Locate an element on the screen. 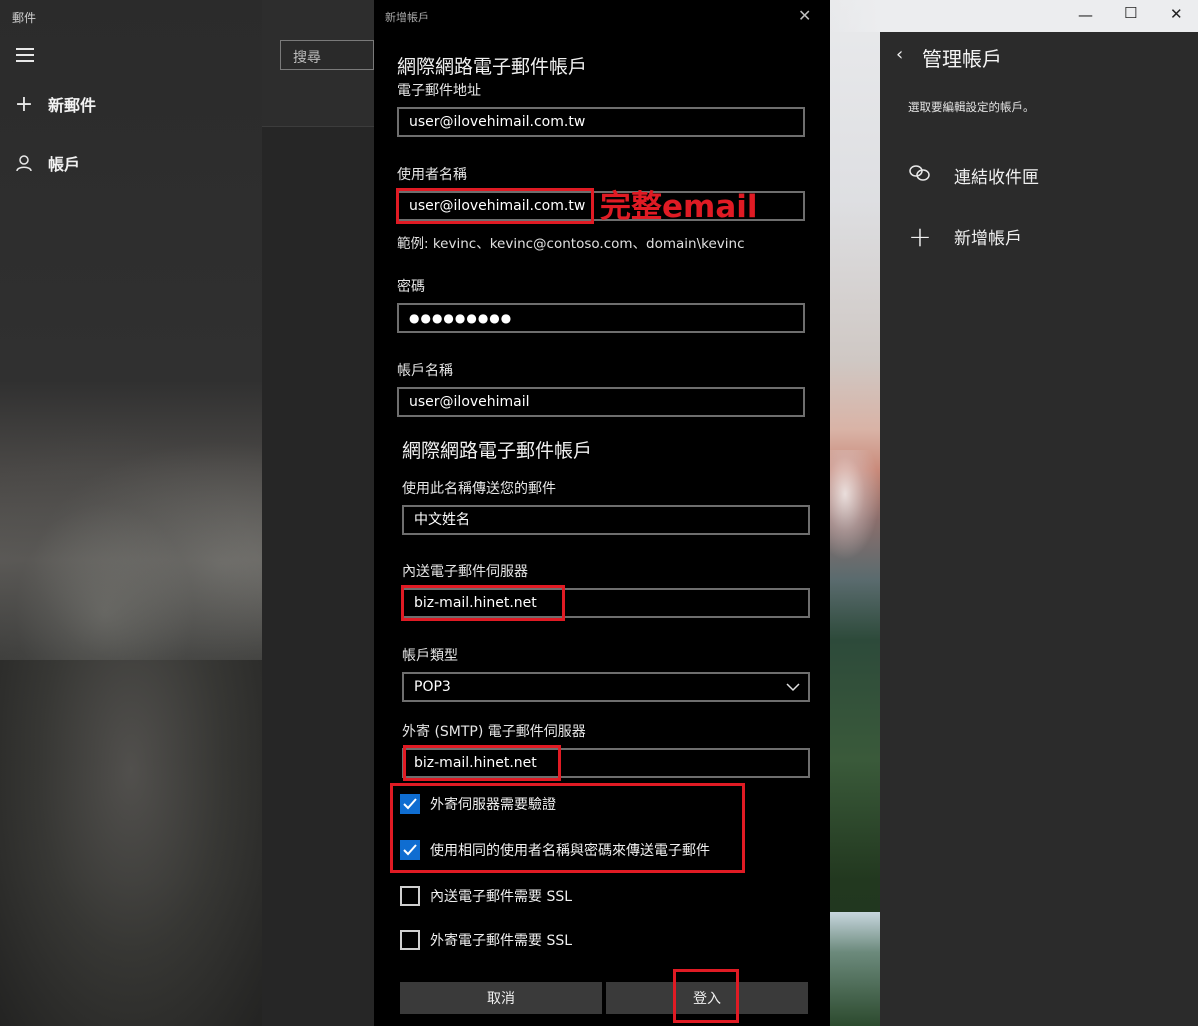 The height and width of the screenshot is (1026, 1198). accounts-label: 帳戶 is located at coordinates (64, 164).